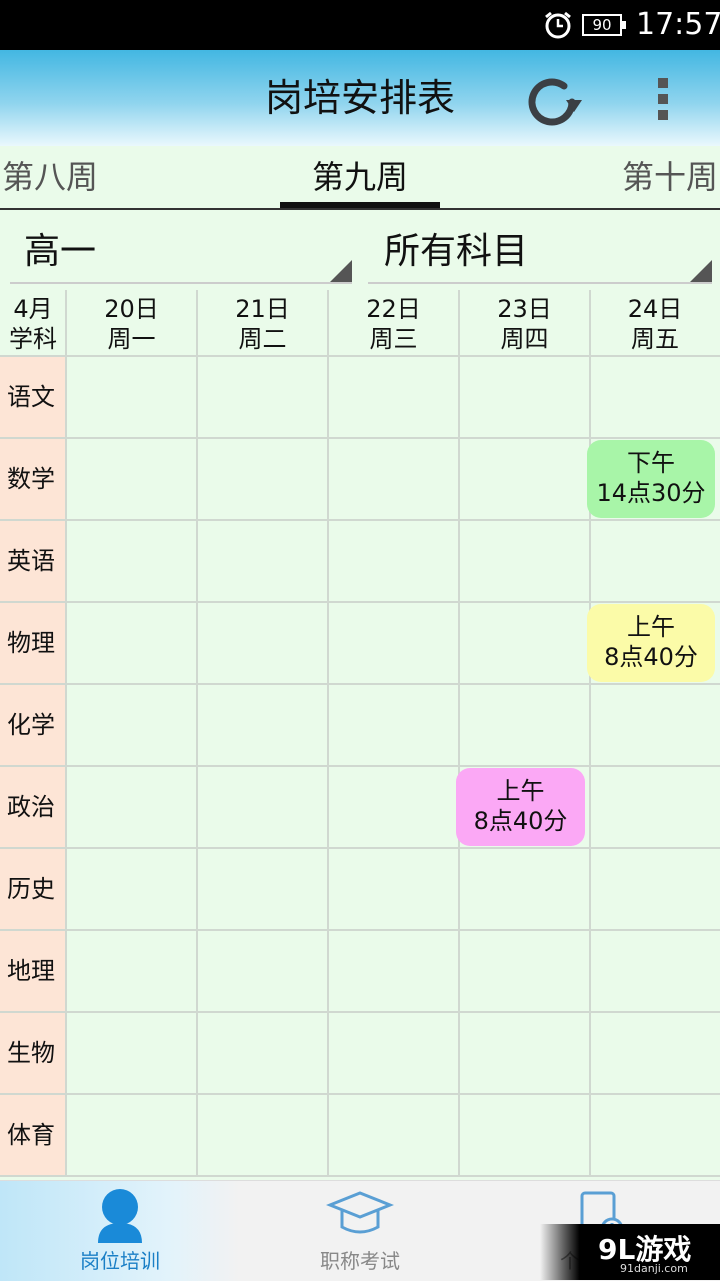 The width and height of the screenshot is (720, 1281). What do you see at coordinates (33, 643) in the screenshot?
I see `subject-label: 物理` at bounding box center [33, 643].